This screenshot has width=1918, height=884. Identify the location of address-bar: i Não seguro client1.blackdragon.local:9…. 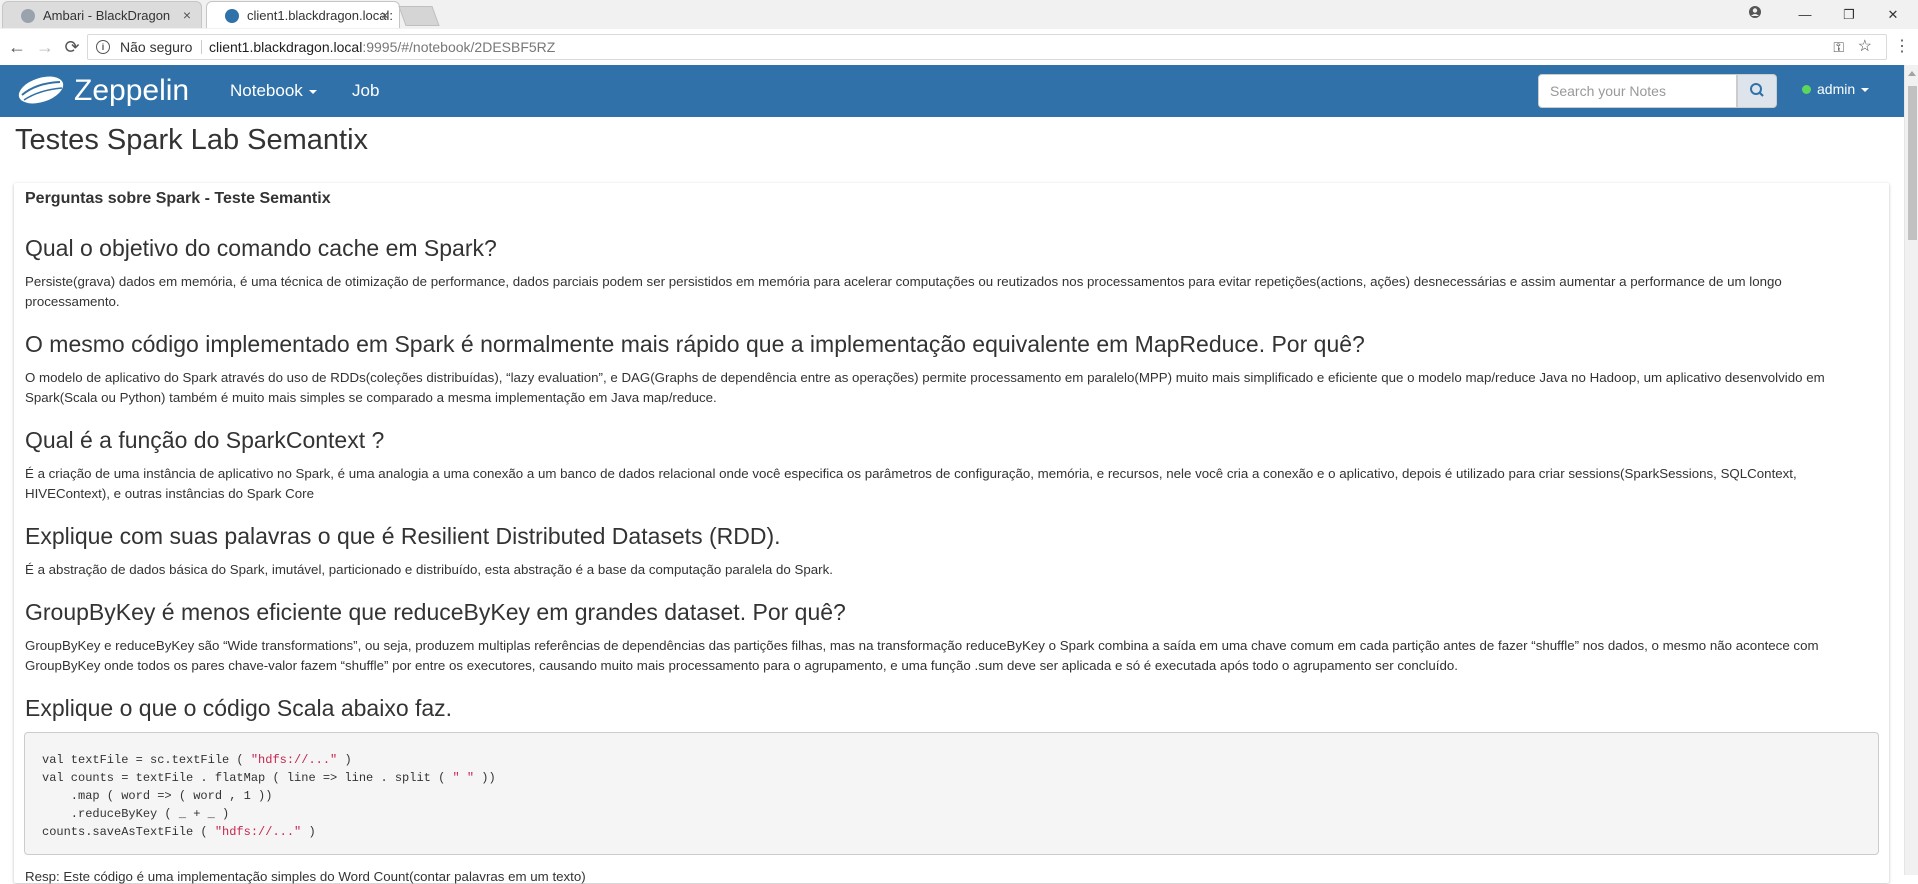
(987, 47).